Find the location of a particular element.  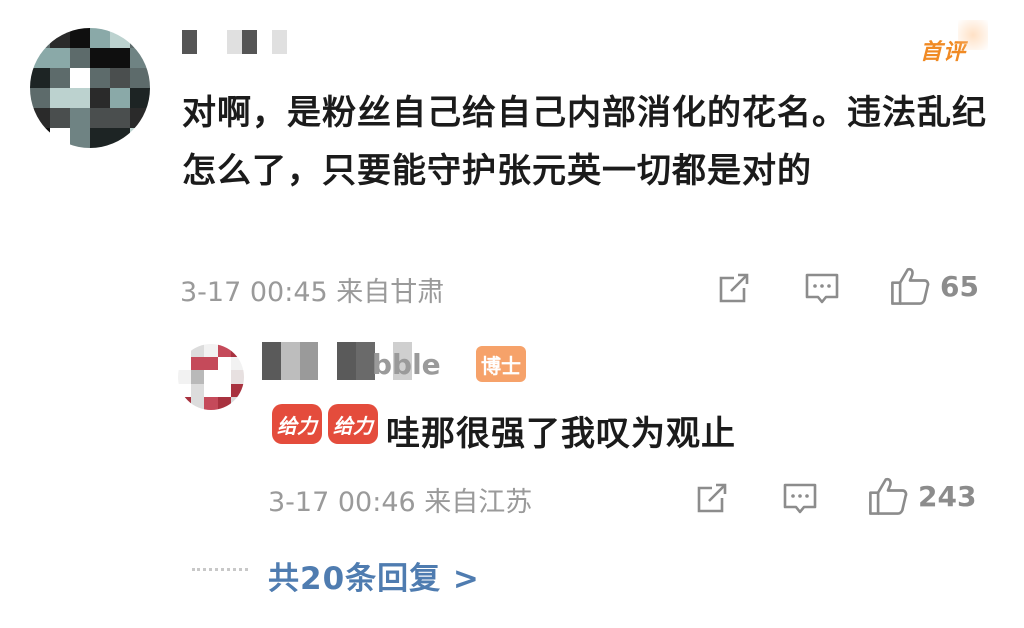

share-button is located at coordinates (734, 290).